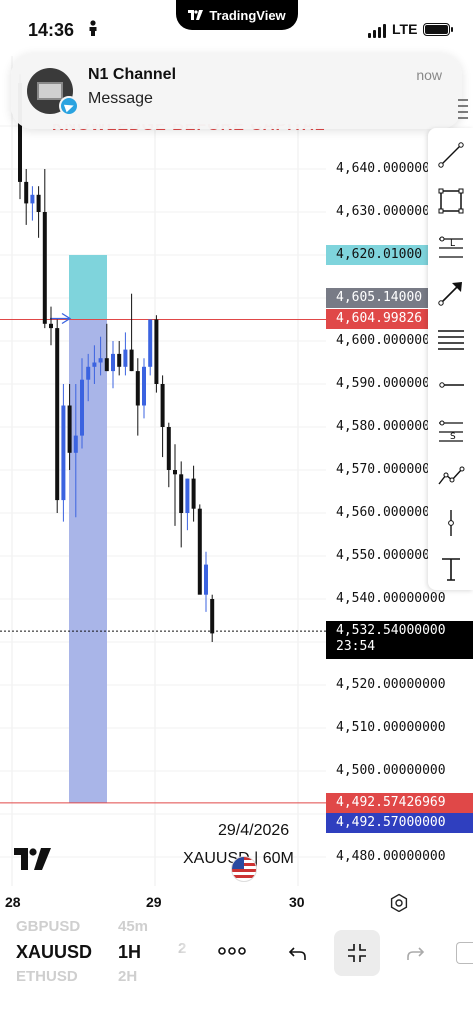 This screenshot has height=1024, width=473. I want to click on price-tick-label: 4,480.00000000, so click(391, 856).